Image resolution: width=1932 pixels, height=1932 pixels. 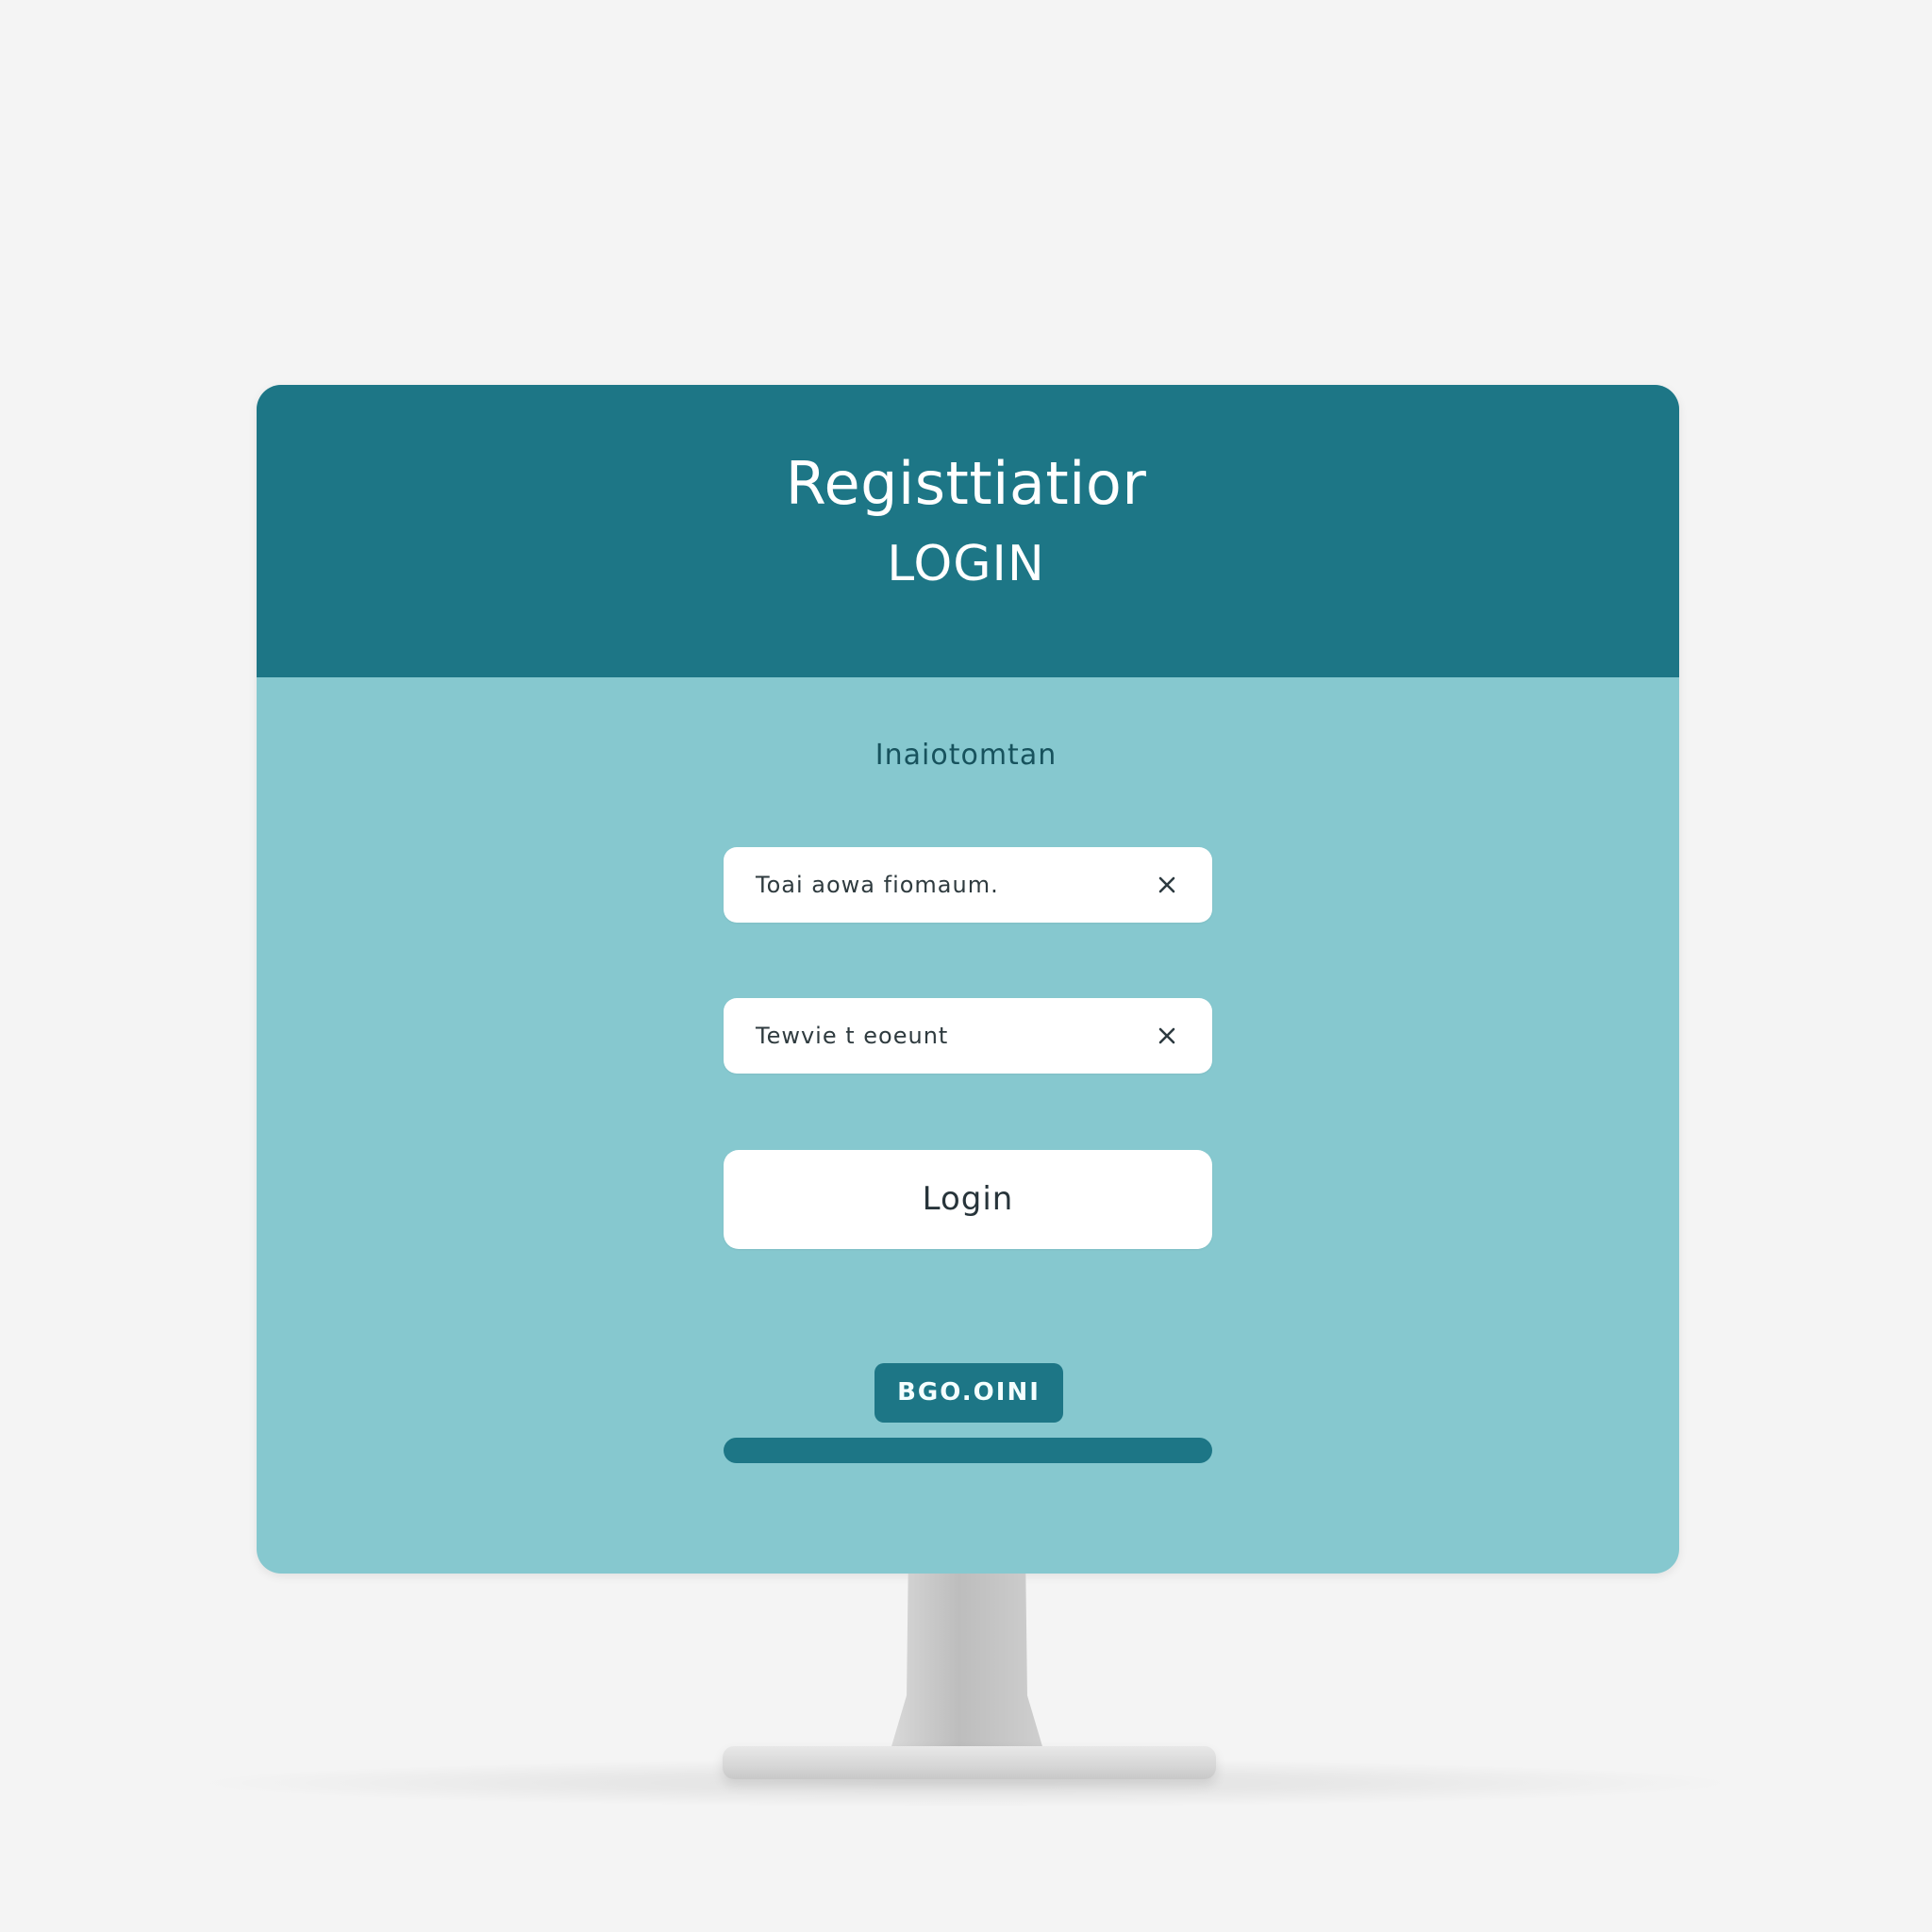 What do you see at coordinates (968, 1036) in the screenshot?
I see `text-field-2: Tewvie t eoeunt` at bounding box center [968, 1036].